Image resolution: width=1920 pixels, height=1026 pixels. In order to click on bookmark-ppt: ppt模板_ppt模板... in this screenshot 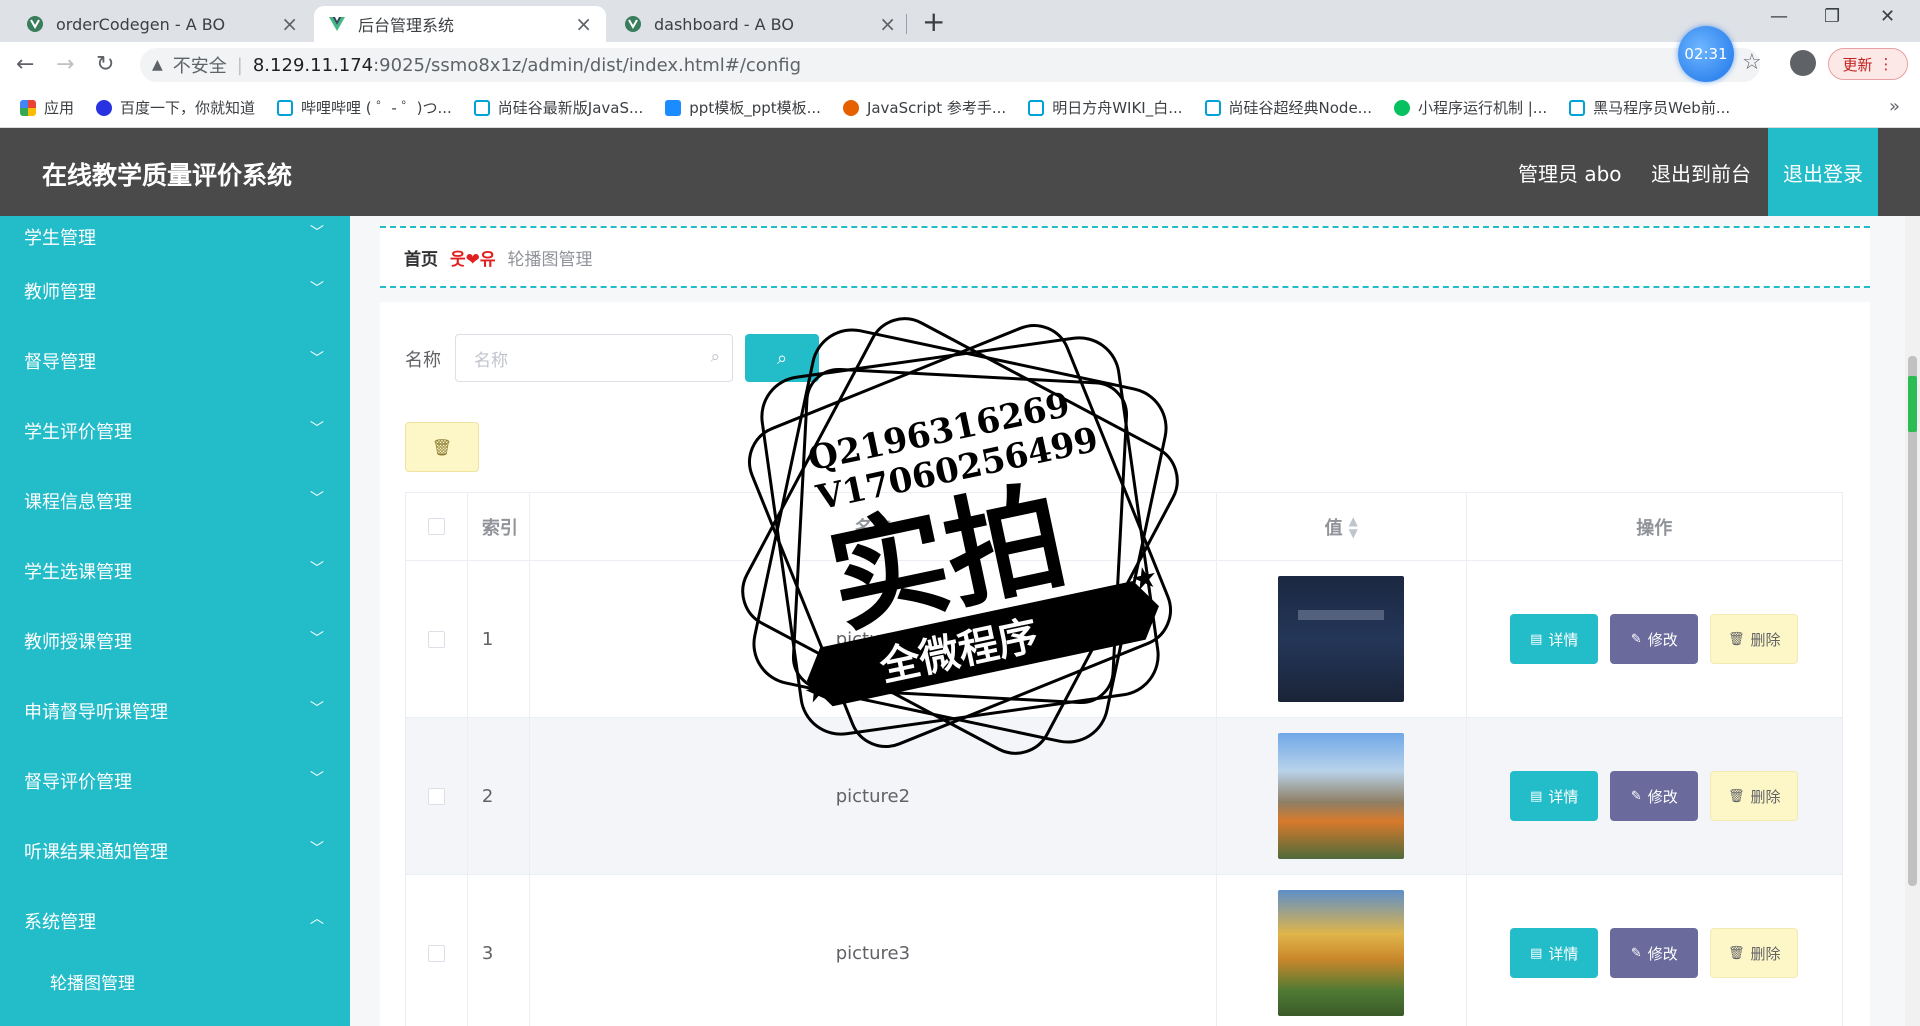, I will do `click(743, 107)`.